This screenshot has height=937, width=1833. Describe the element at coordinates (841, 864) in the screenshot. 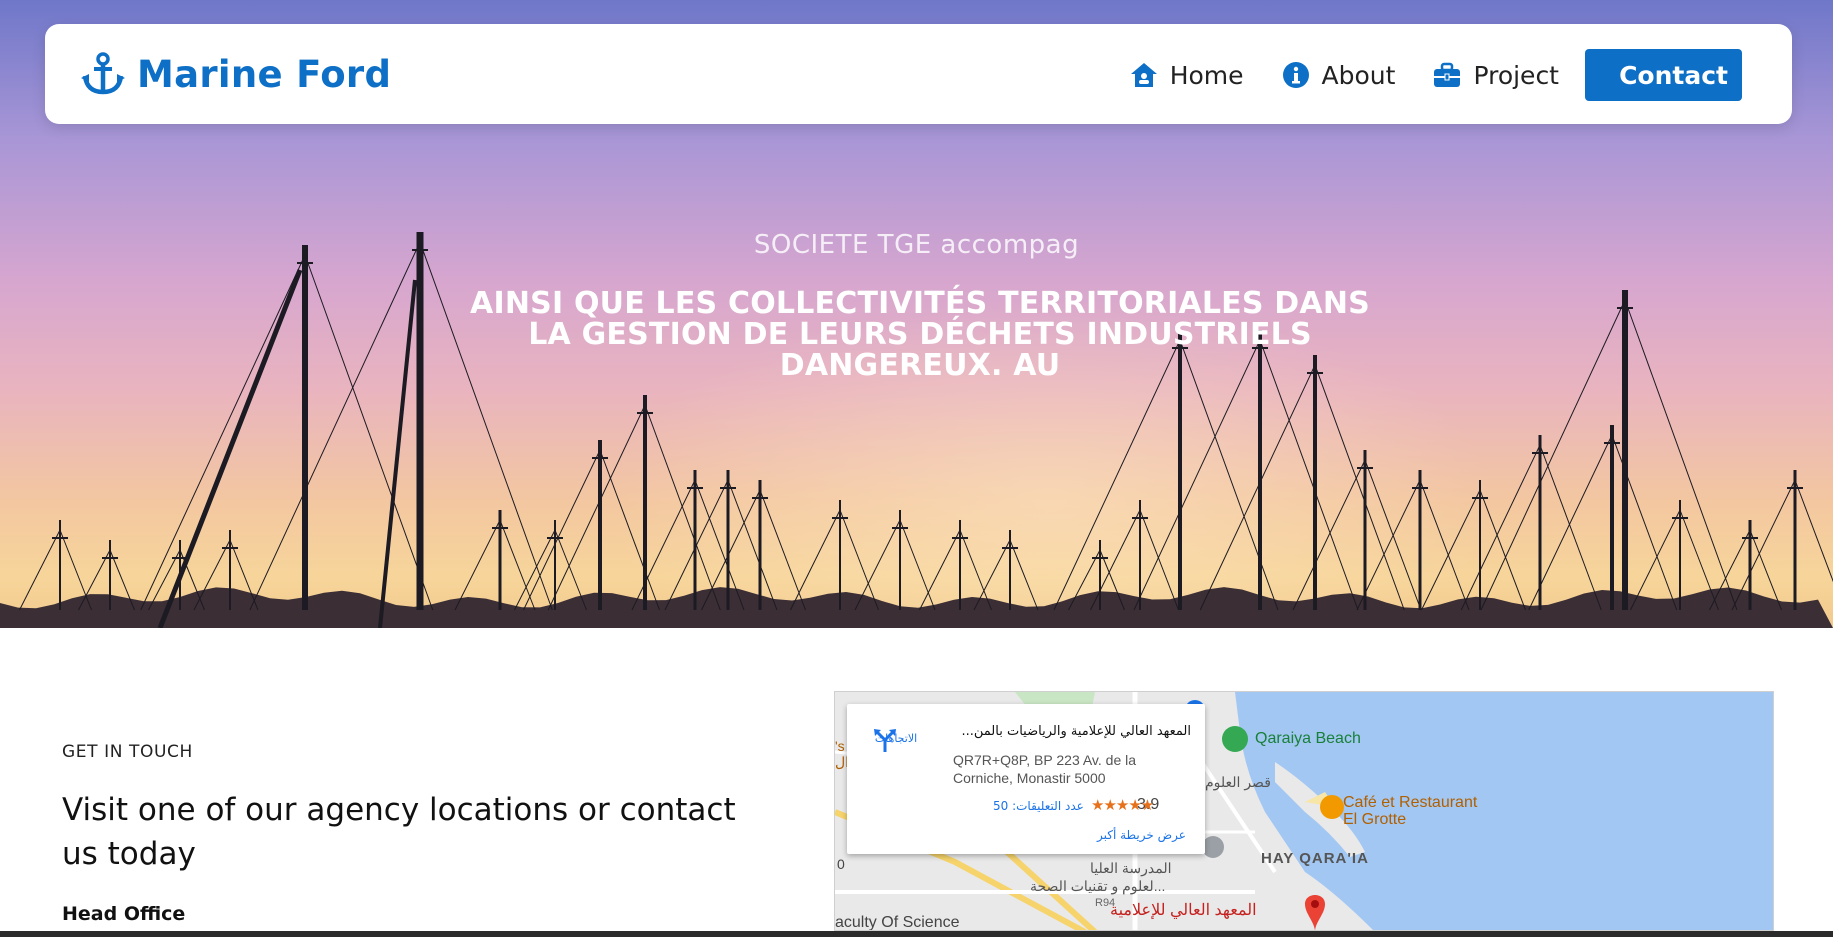

I see `map-label-zero: 0` at that location.